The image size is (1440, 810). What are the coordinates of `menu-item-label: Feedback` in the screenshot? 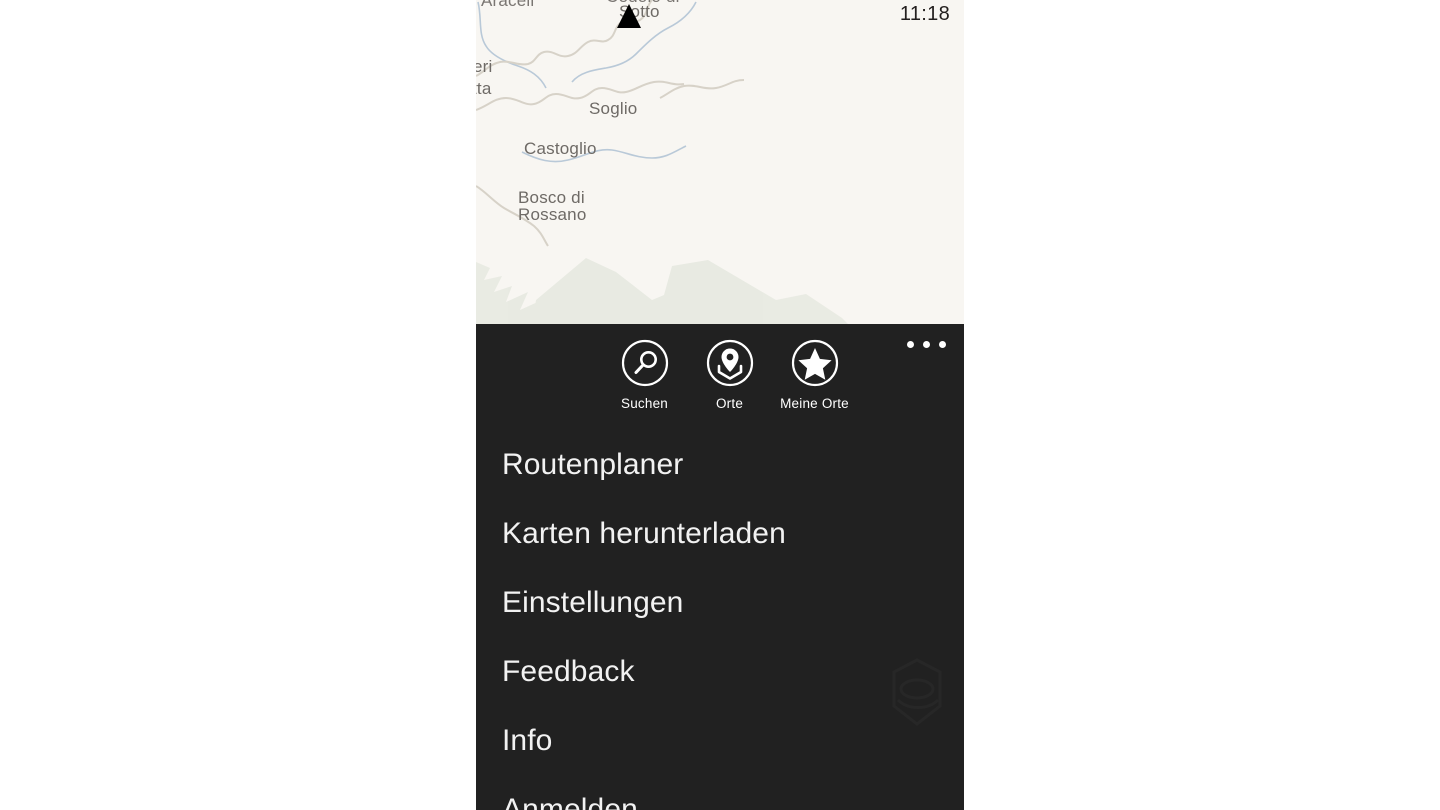 It's located at (568, 671).